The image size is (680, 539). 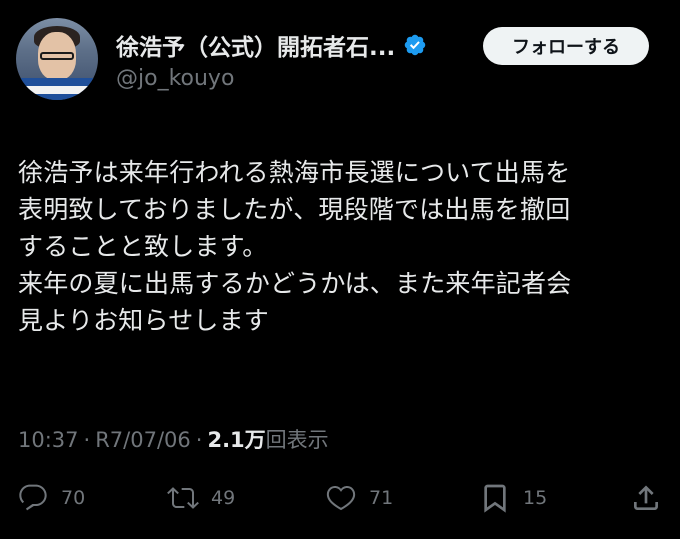 What do you see at coordinates (57, 56) in the screenshot?
I see `avatar-glasses` at bounding box center [57, 56].